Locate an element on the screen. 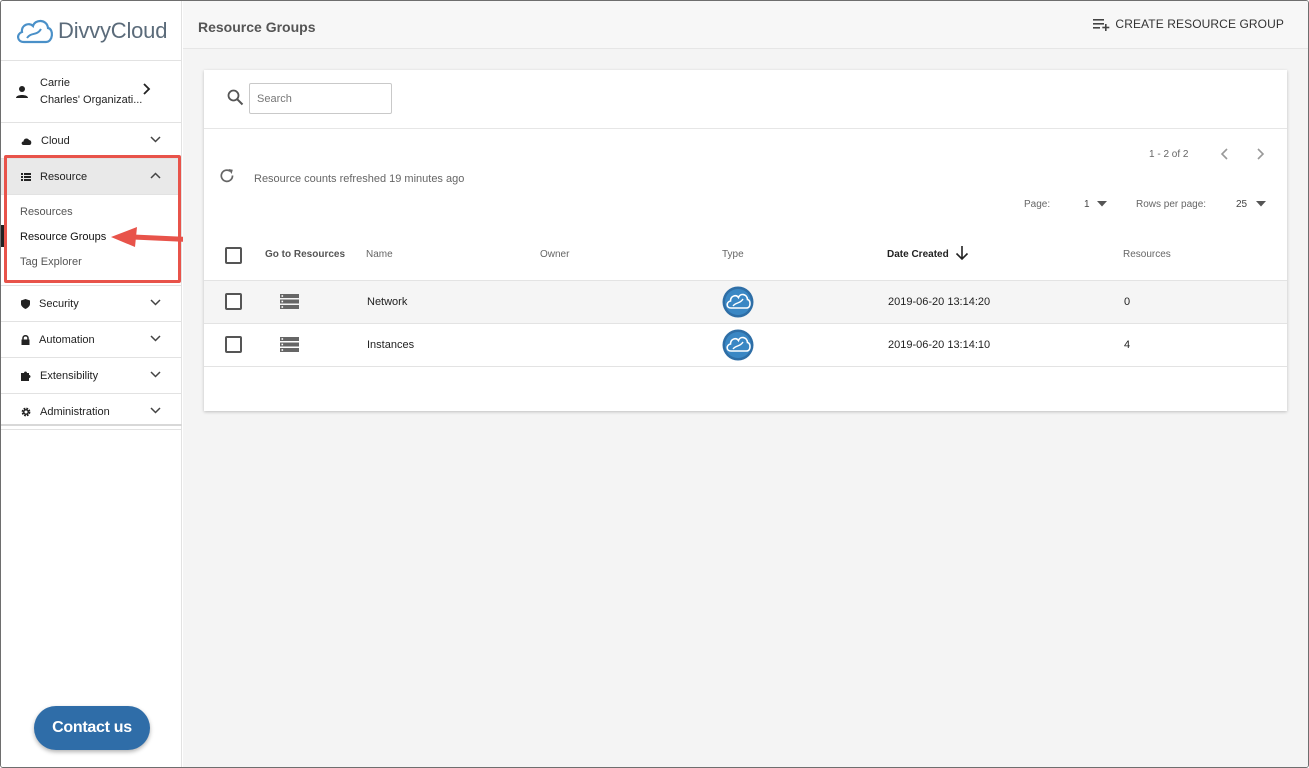 This screenshot has height=768, width=1309. search-bar is located at coordinates (745, 99).